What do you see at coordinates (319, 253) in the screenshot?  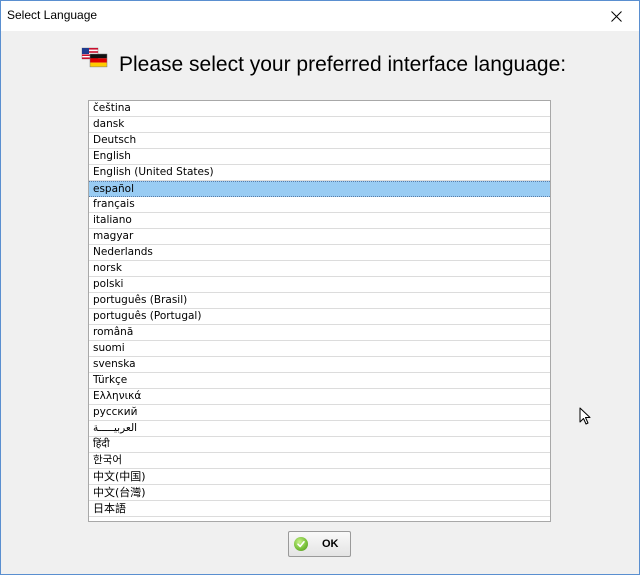 I see `language-option: Nederlands` at bounding box center [319, 253].